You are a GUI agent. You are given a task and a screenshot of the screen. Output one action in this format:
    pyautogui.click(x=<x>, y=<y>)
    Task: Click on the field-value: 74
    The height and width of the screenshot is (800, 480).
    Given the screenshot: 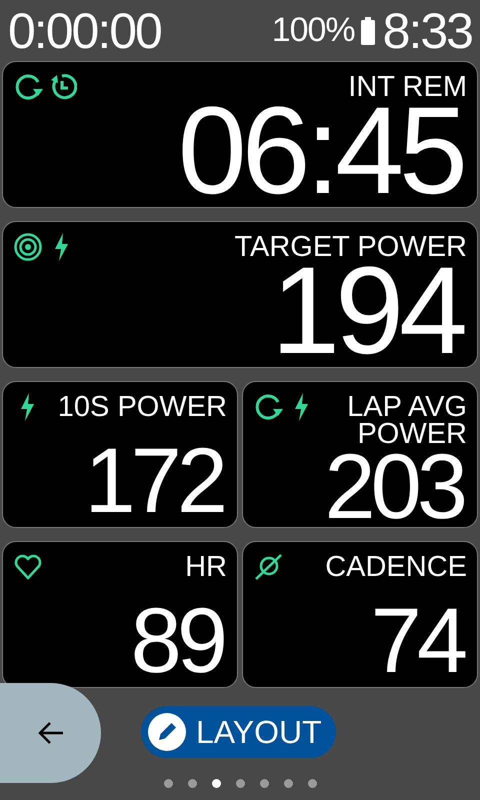 What is the action you would take?
    pyautogui.click(x=417, y=641)
    